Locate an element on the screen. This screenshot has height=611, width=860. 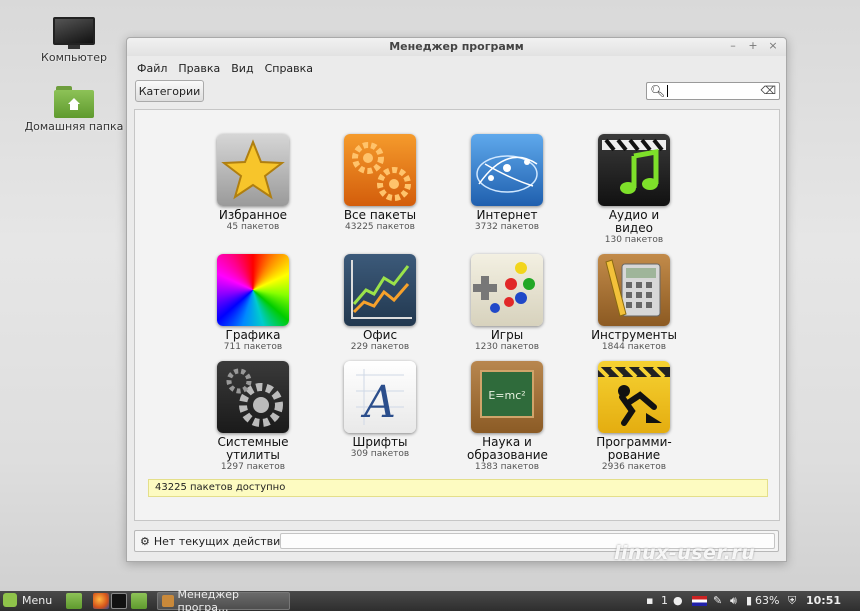
category-games: Игры 1230 пакетов is located at coordinates (507, 303).